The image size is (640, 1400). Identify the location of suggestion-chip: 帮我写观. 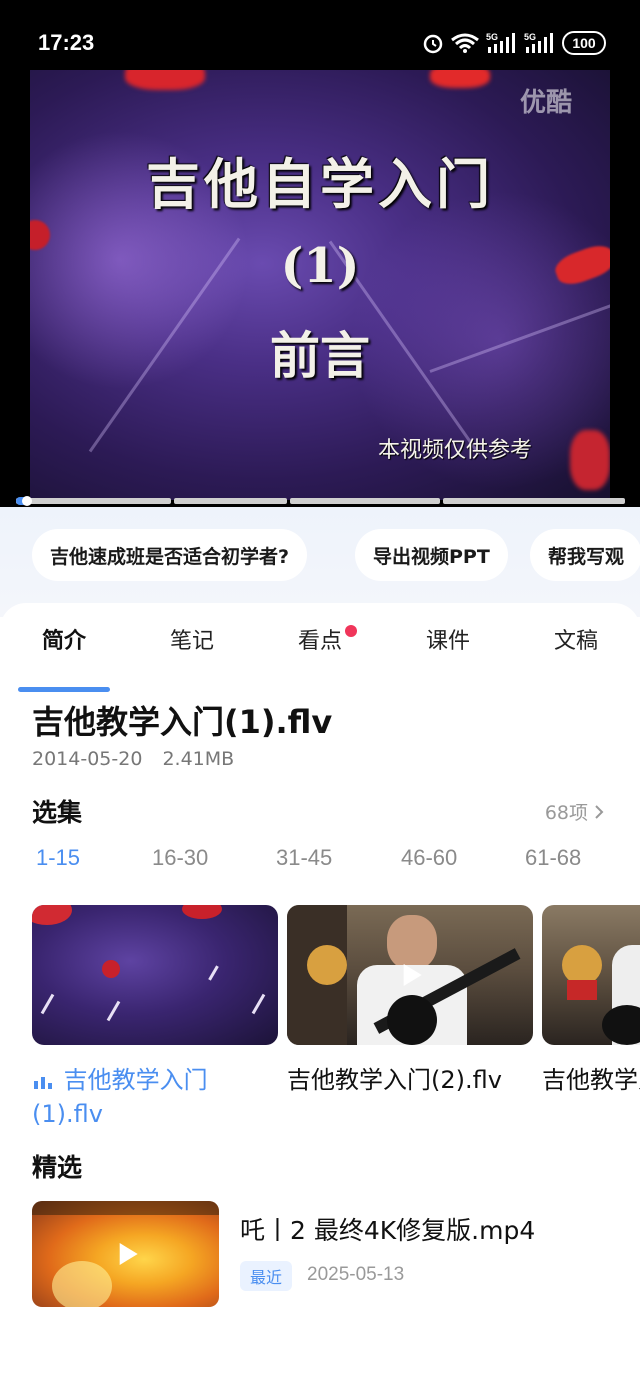
(585, 555).